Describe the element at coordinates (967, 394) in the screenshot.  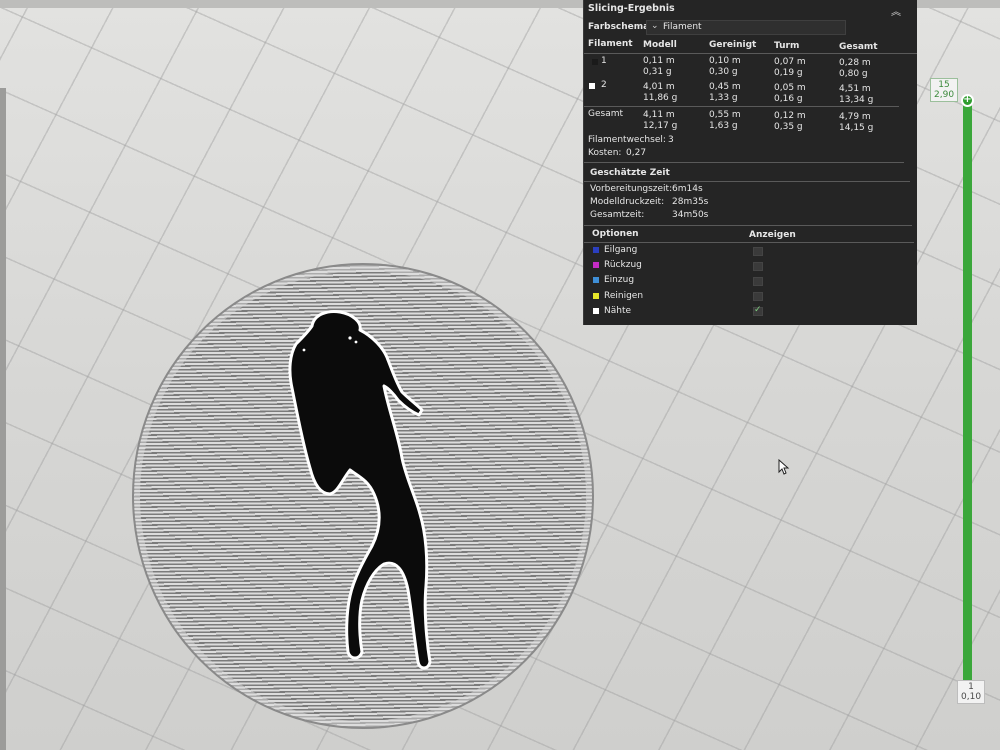
I see `layer-slider-track` at that location.